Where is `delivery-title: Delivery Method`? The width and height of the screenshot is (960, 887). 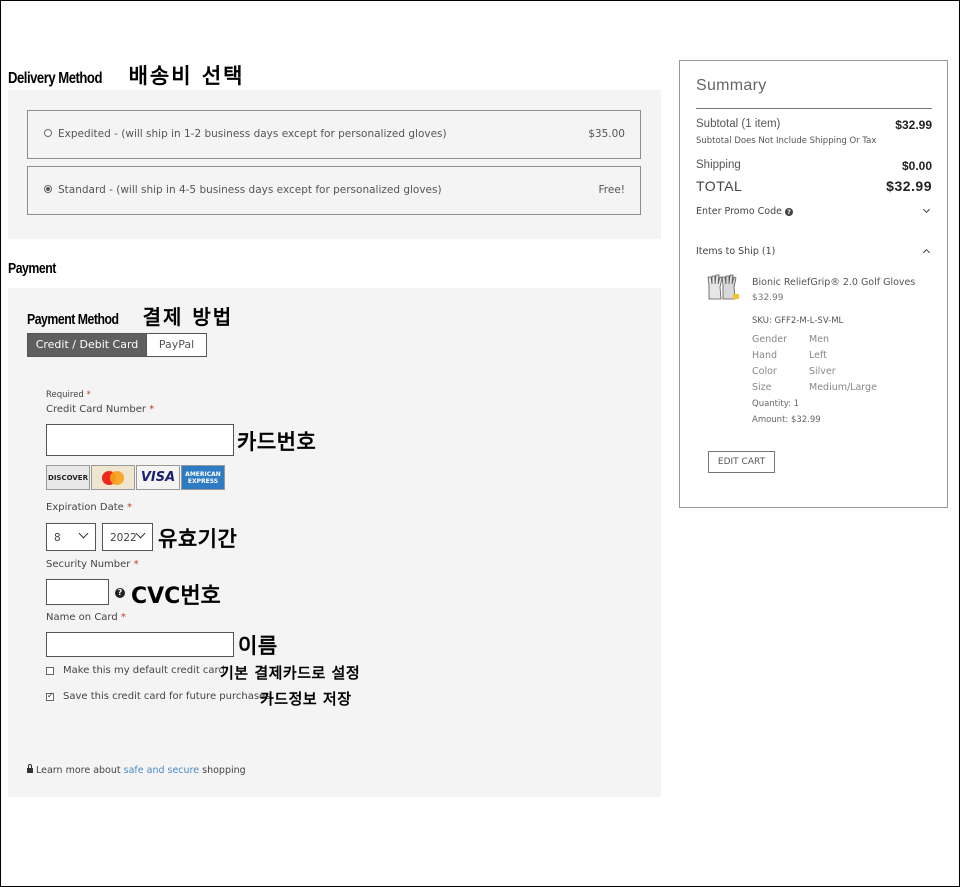 delivery-title: Delivery Method is located at coordinates (55, 78).